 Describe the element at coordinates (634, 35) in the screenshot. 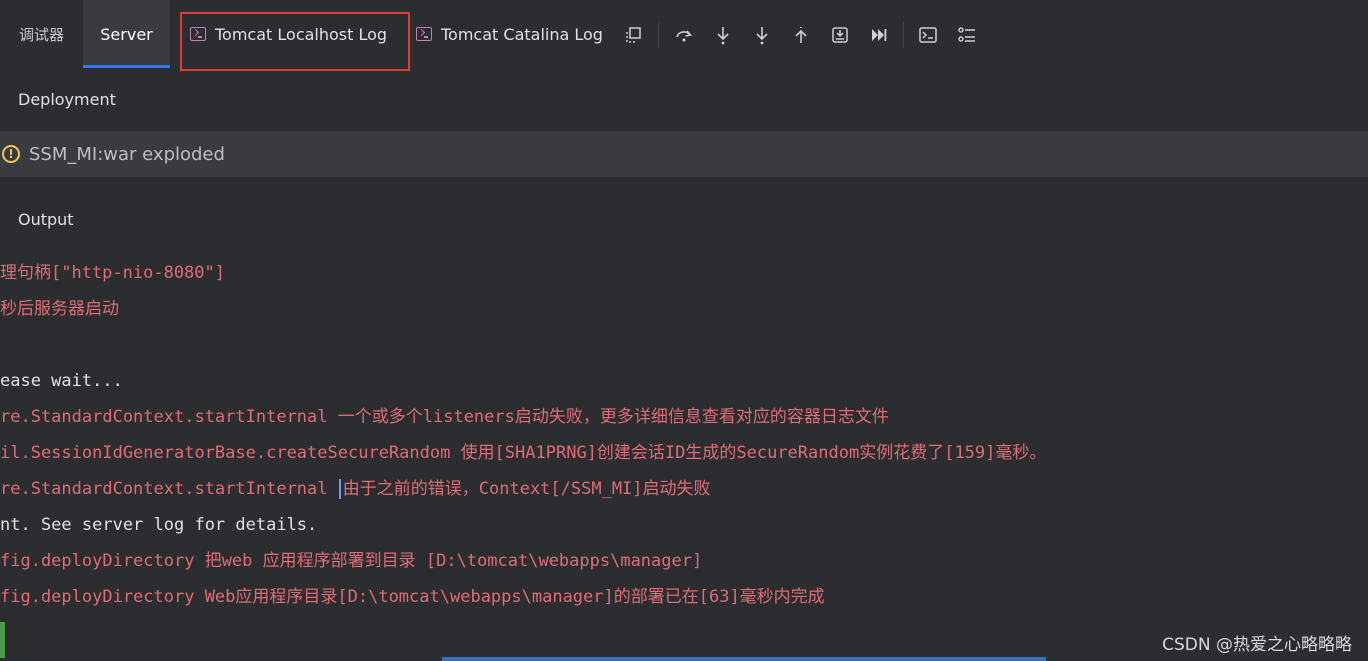

I see `restore-layout-icon` at that location.